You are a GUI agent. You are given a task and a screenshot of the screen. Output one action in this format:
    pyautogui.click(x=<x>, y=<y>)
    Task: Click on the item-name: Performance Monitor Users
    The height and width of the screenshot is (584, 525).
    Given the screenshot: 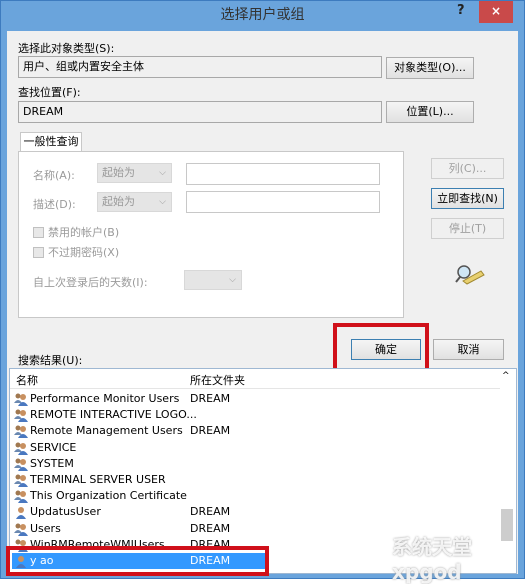 What is the action you would take?
    pyautogui.click(x=105, y=398)
    